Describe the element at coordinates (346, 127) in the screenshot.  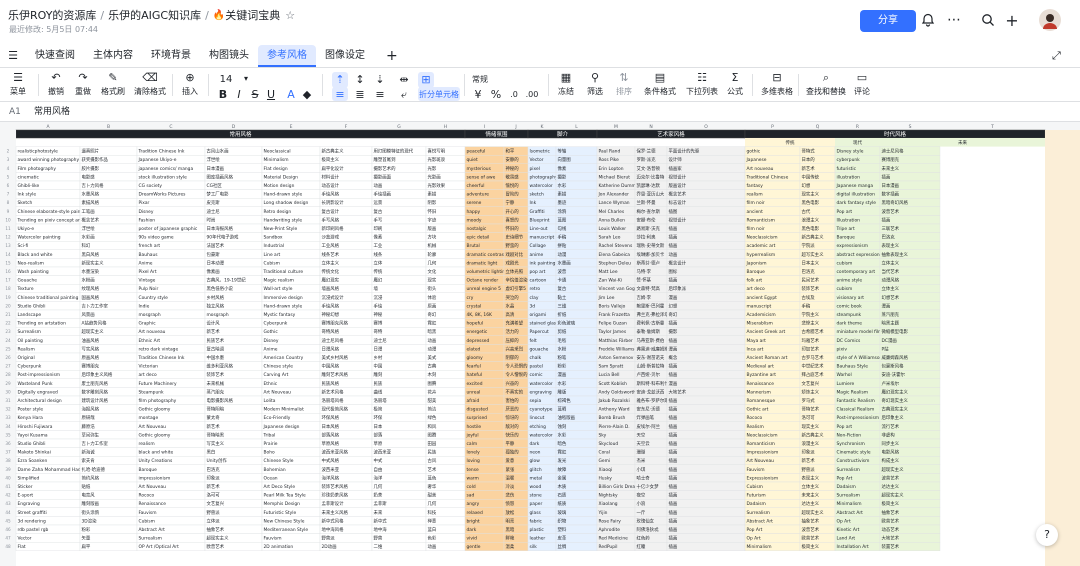
I see `column-letter: F` at that location.